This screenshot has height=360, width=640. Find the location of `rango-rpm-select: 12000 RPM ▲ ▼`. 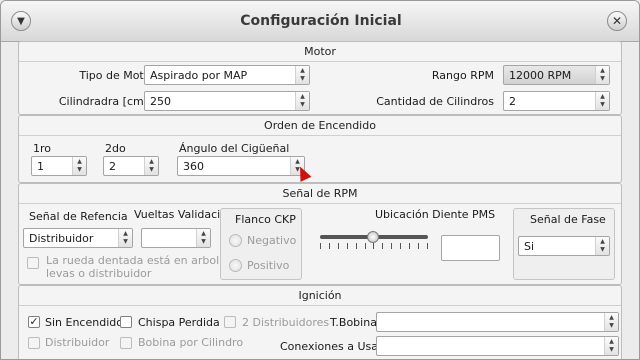

rango-rpm-select: 12000 RPM ▲ ▼ is located at coordinates (556, 75).